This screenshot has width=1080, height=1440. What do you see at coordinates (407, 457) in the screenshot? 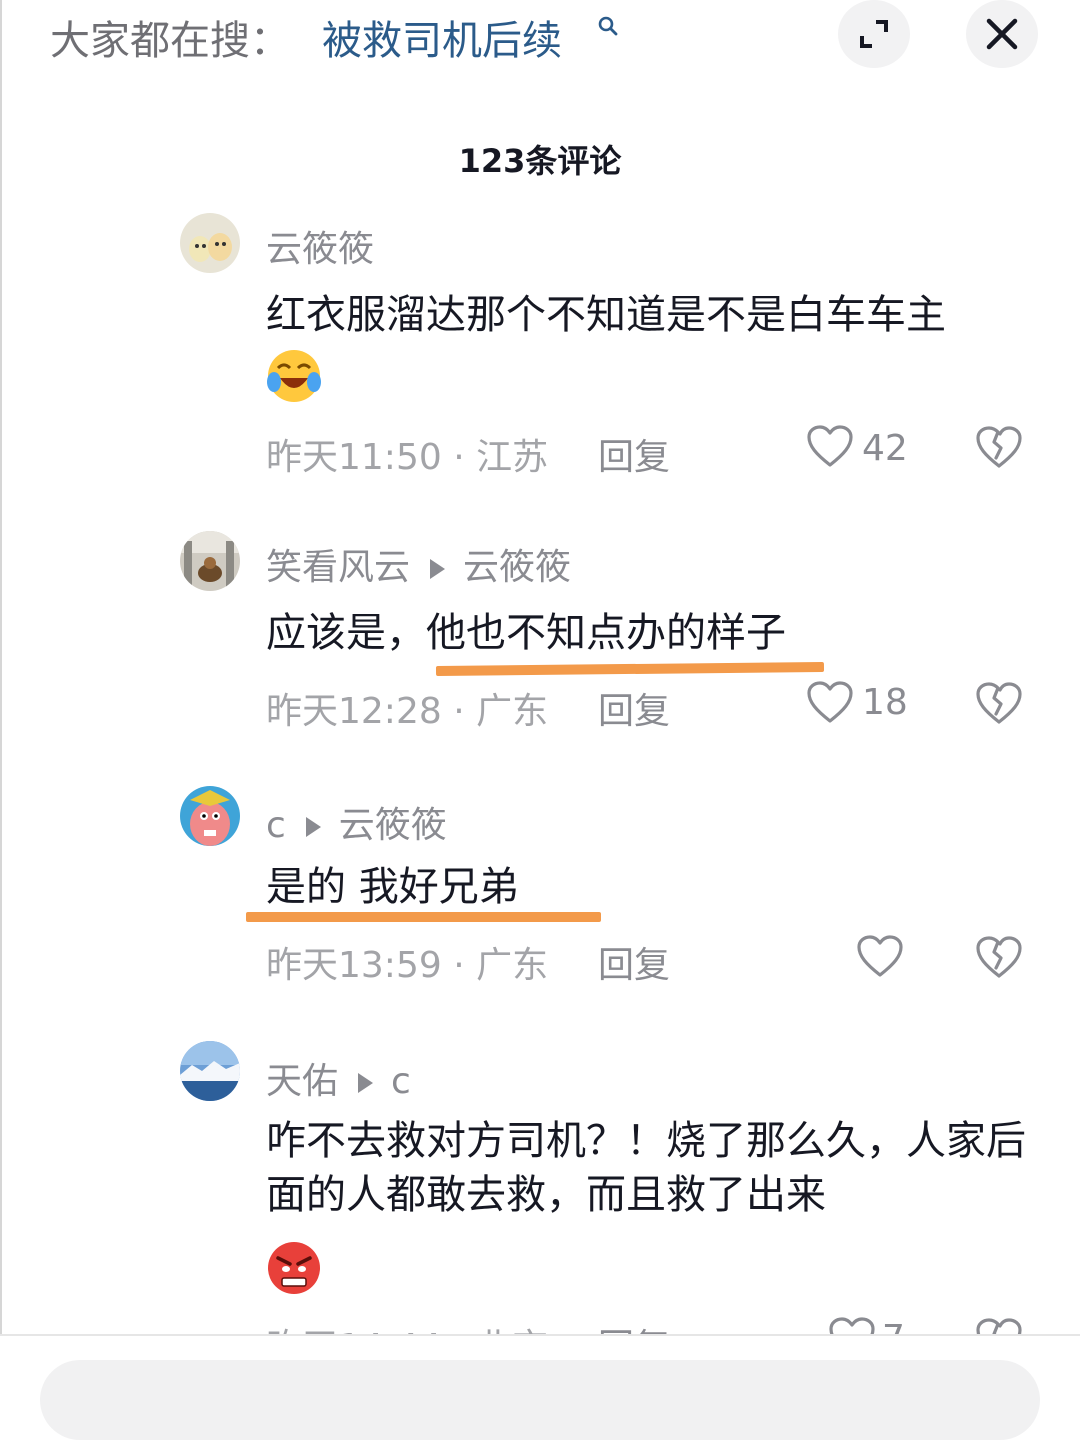
I see `comment-meta: 昨天11:50 · 江苏` at bounding box center [407, 457].